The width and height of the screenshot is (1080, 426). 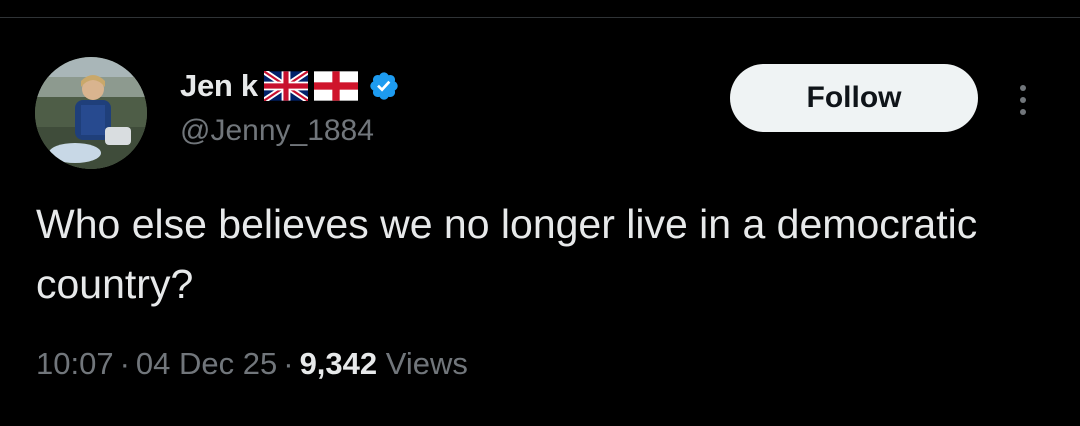 What do you see at coordinates (335, 86) in the screenshot?
I see `england-flag-icon` at bounding box center [335, 86].